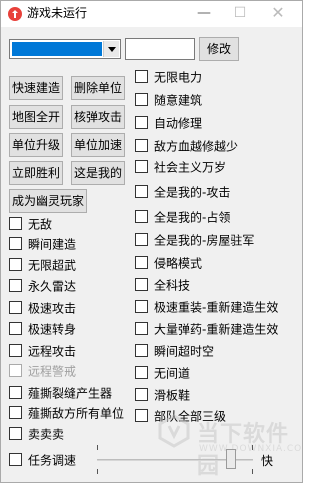 This screenshot has height=483, width=320. What do you see at coordinates (52, 329) in the screenshot?
I see `checkbox-label: 极速转身` at bounding box center [52, 329].